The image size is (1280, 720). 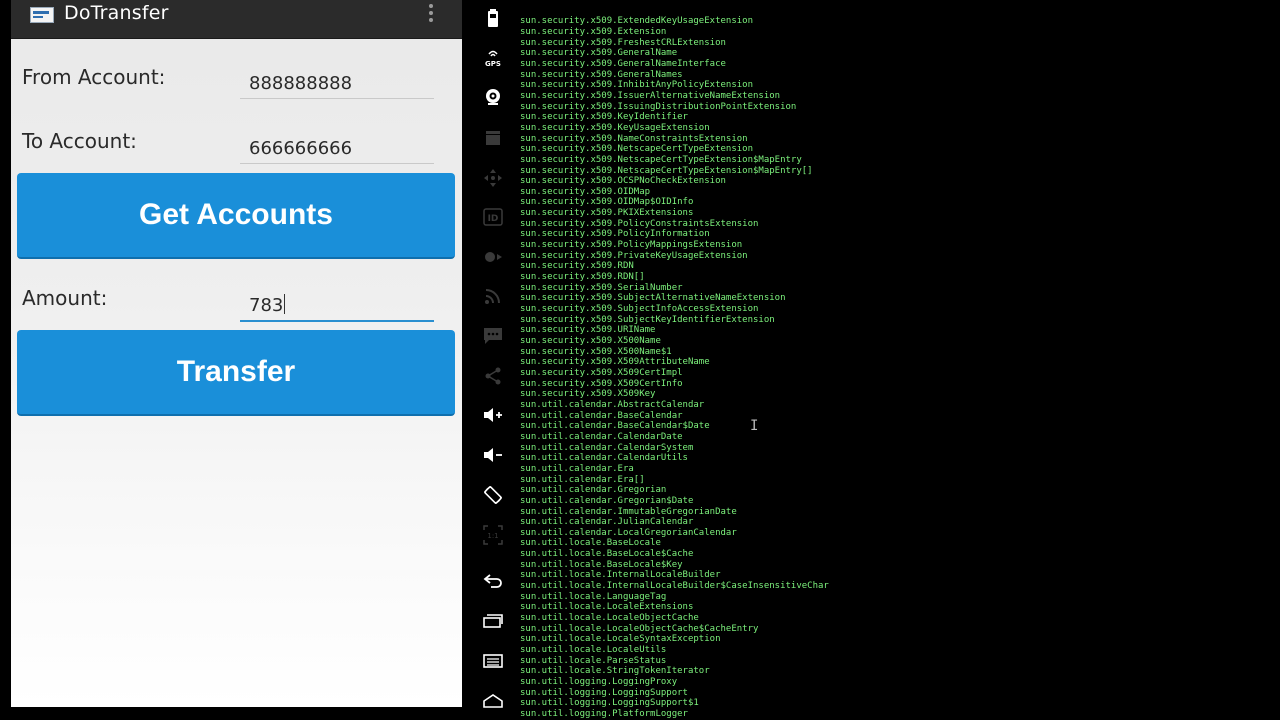 I want to click on recent-apps-icon, so click(x=493, y=621).